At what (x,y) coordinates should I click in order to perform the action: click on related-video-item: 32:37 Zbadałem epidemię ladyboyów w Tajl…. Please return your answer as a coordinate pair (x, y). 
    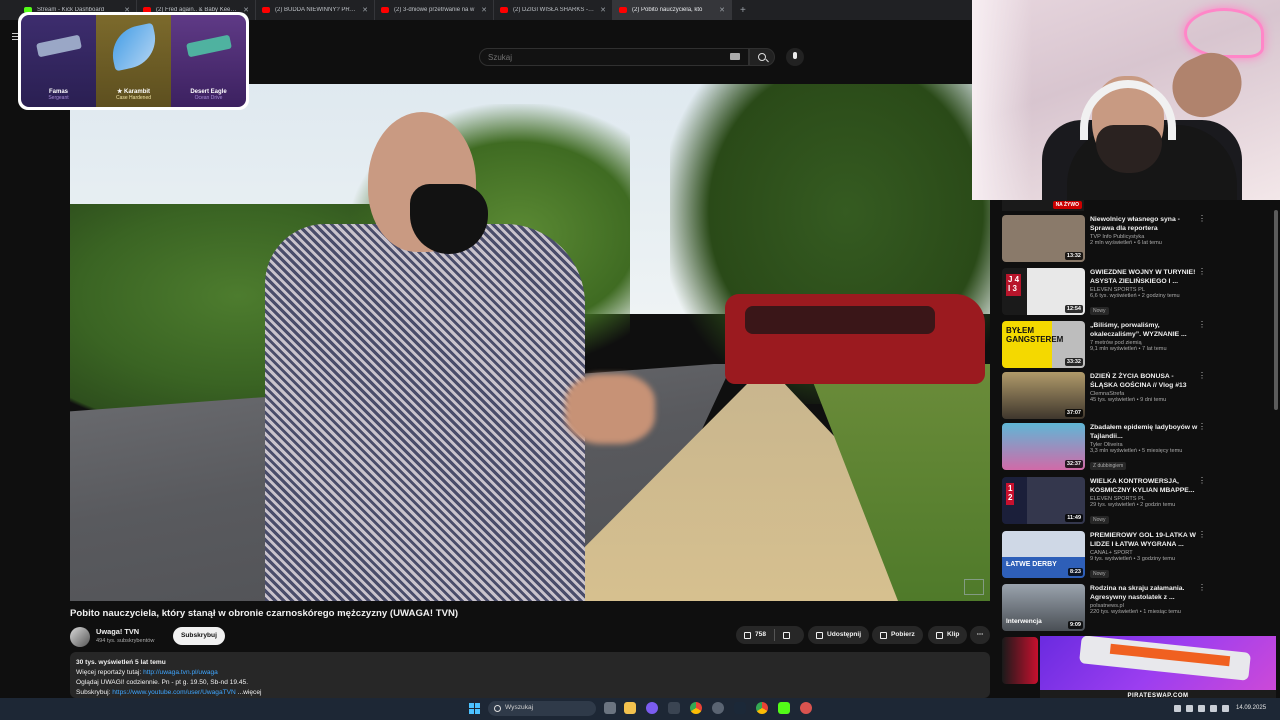
    Looking at the image, I should click on (1107, 447).